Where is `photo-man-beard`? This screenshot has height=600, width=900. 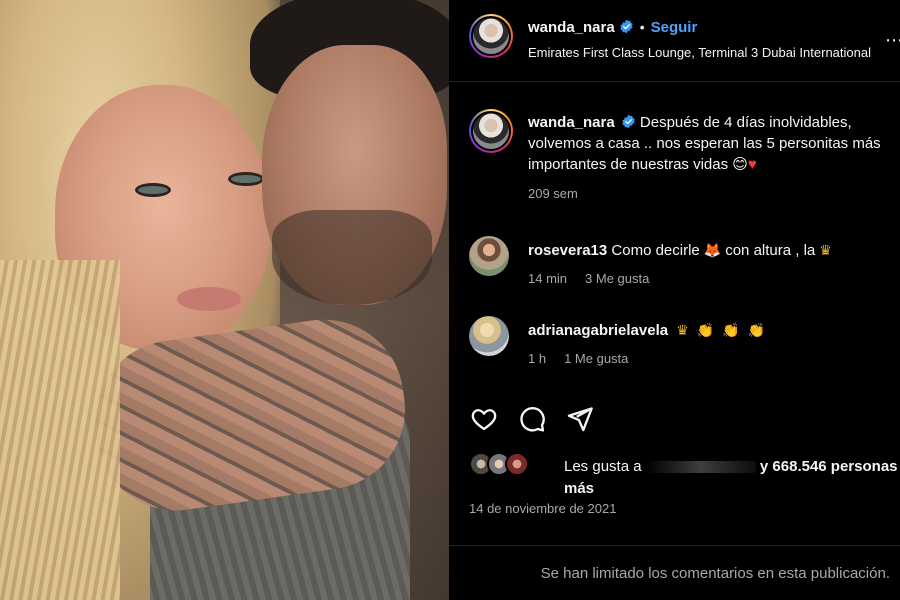 photo-man-beard is located at coordinates (352, 257).